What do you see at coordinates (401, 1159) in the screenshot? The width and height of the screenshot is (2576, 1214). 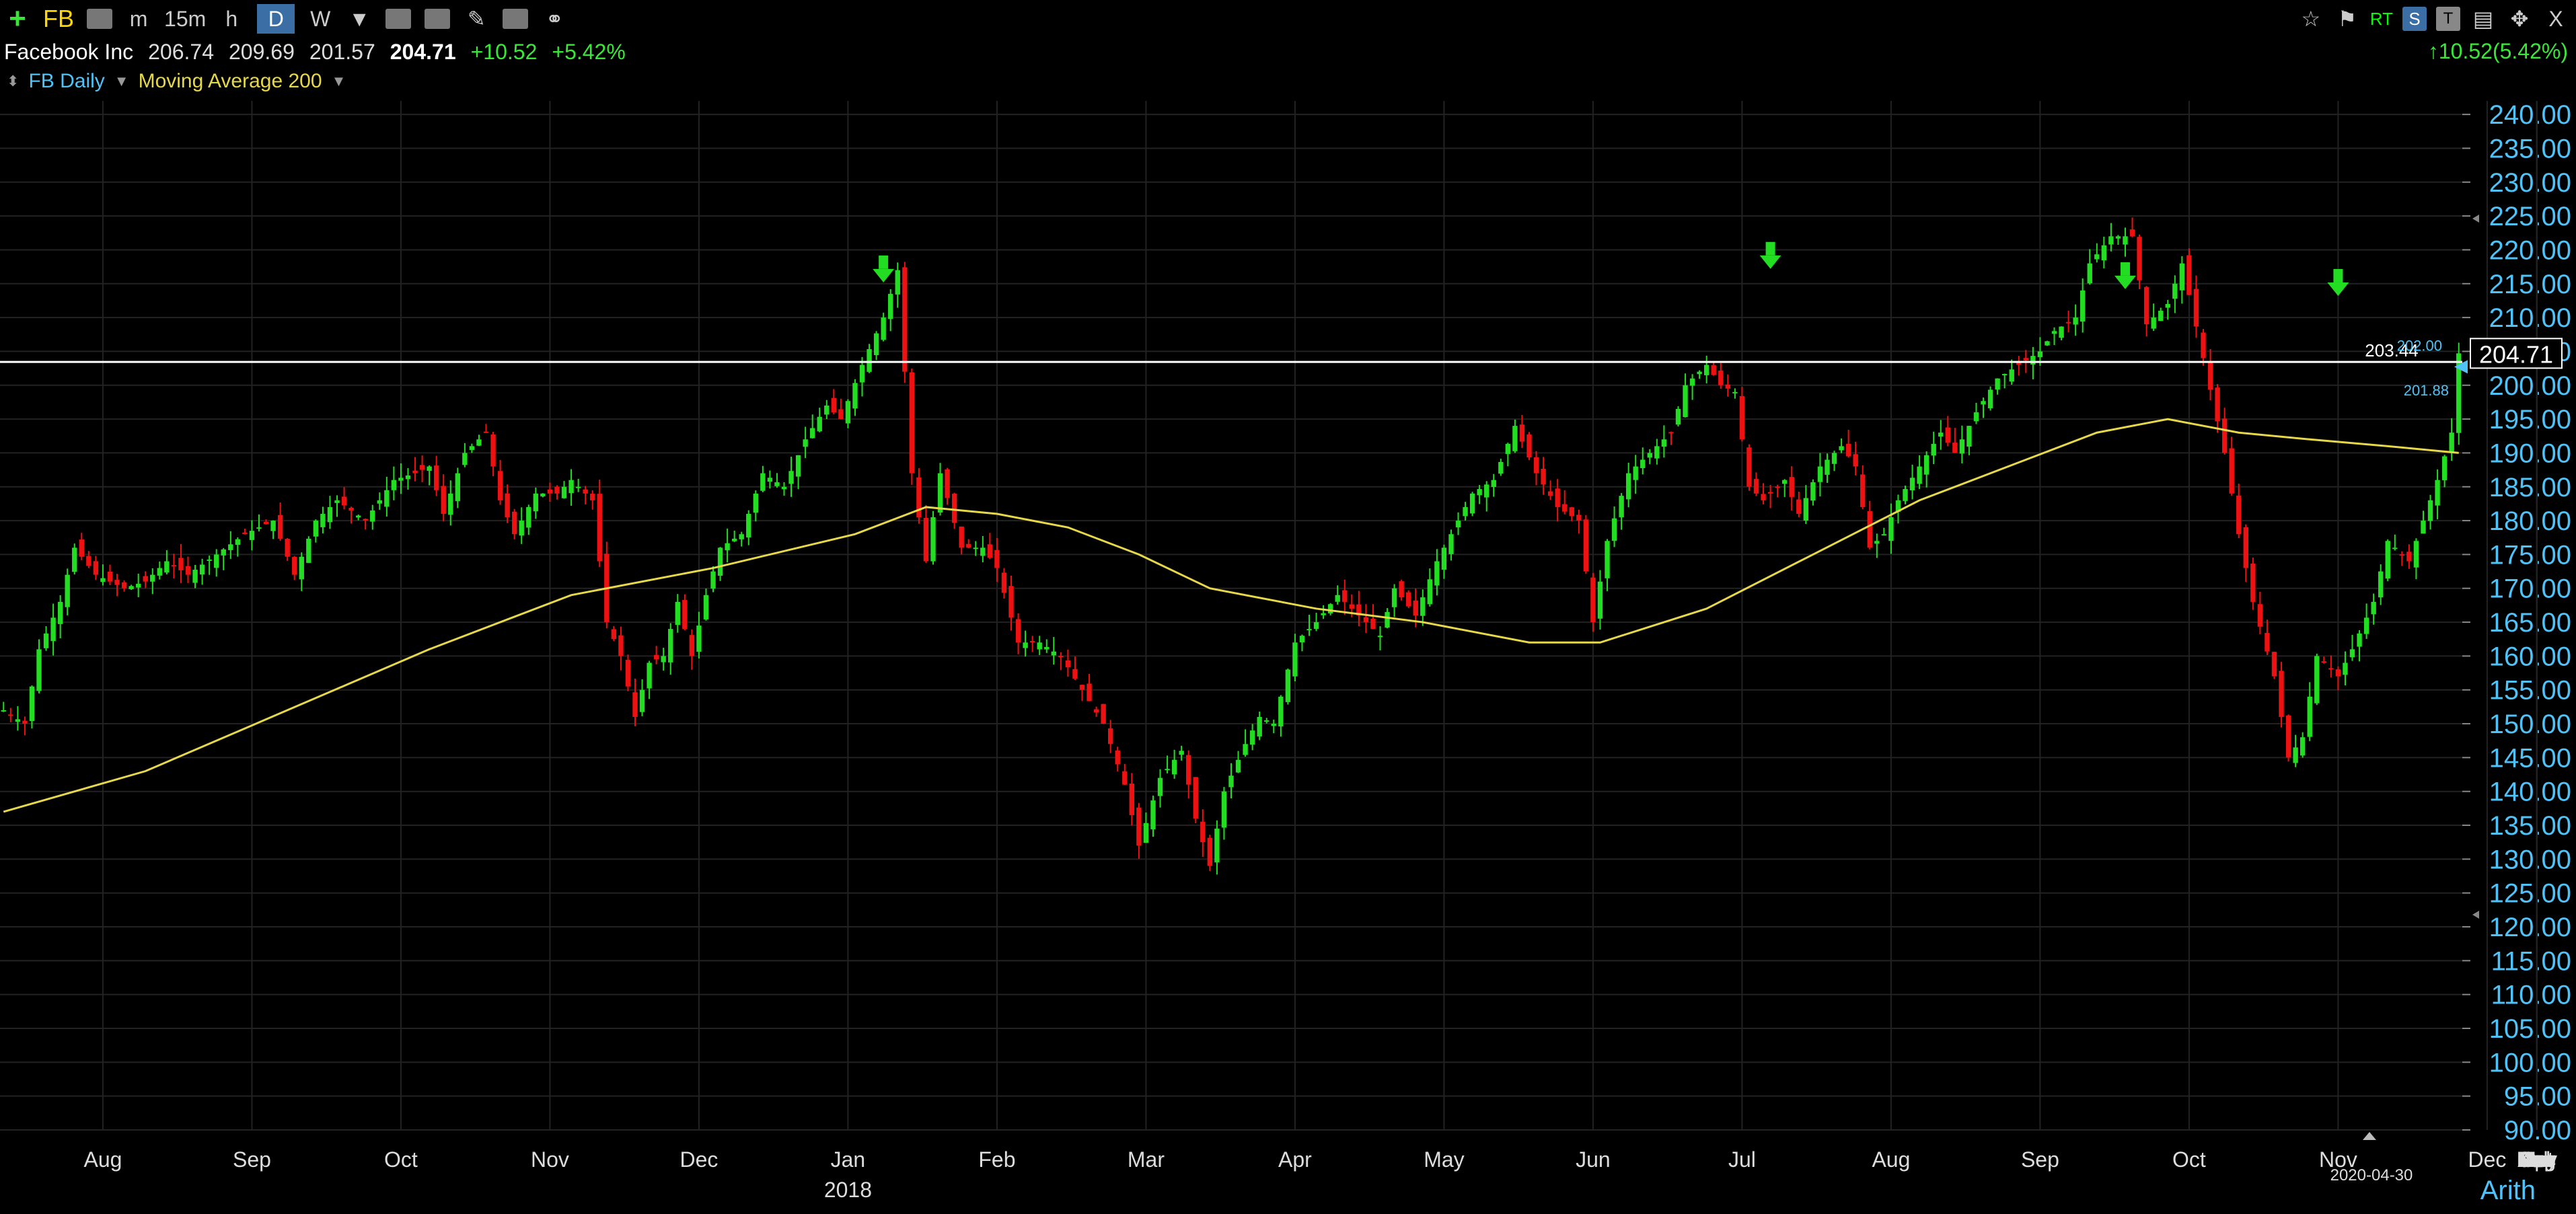 I see `x-tick-label: Oct` at bounding box center [401, 1159].